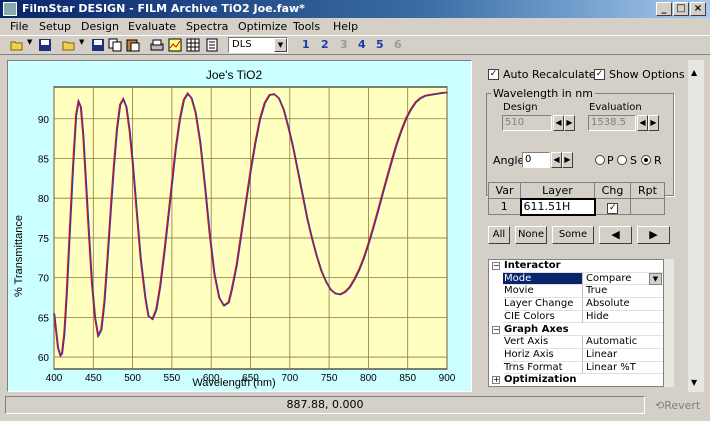 This screenshot has width=710, height=421. What do you see at coordinates (44, 239) in the screenshot?
I see `y-tick-label: 75` at bounding box center [44, 239].